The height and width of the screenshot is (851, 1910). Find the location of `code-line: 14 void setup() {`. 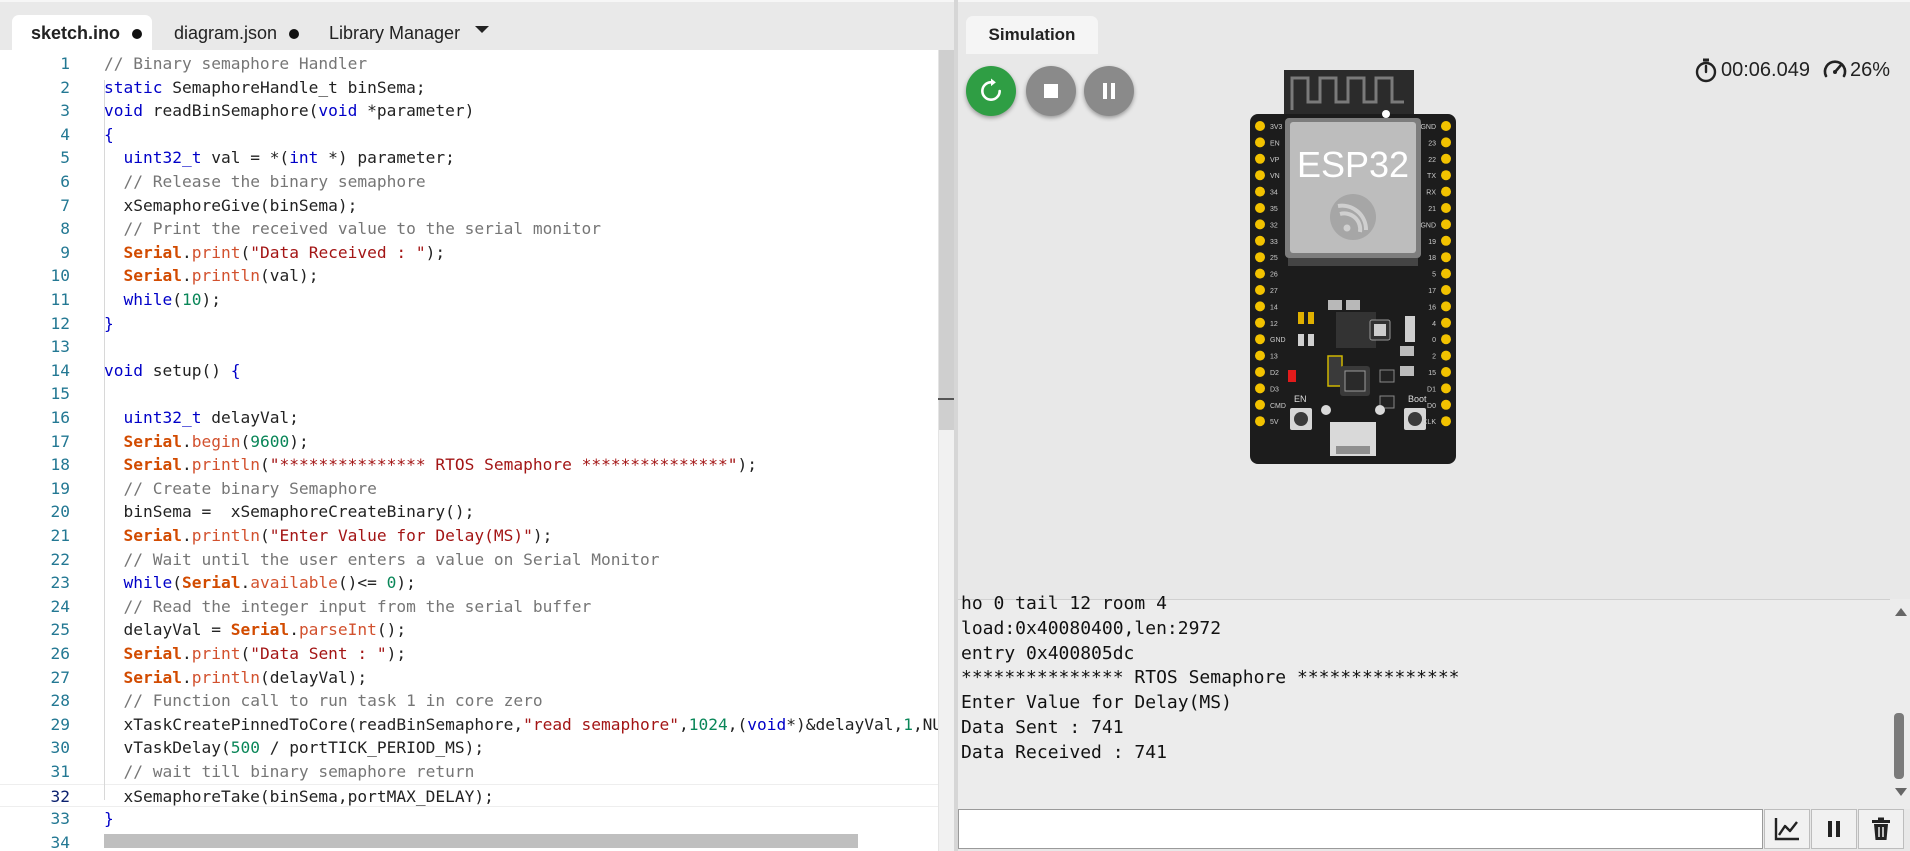

code-line: 14 void setup() { is located at coordinates (469, 371).